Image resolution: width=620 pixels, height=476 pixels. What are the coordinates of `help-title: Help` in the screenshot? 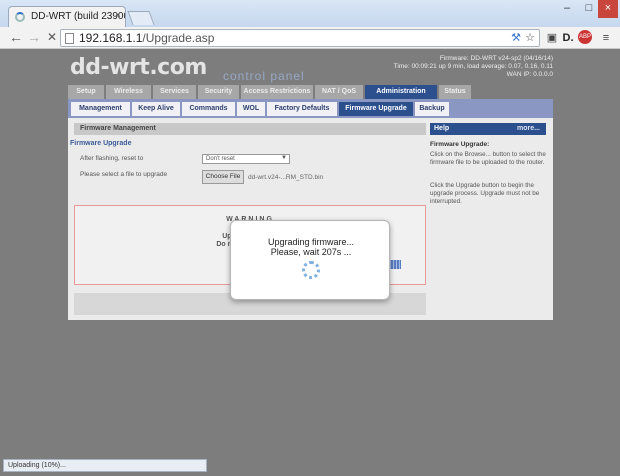 It's located at (442, 128).